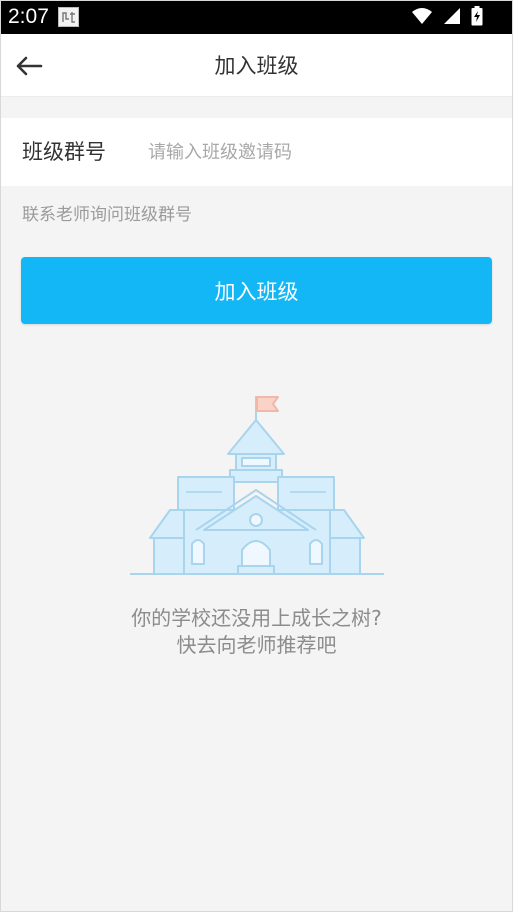 The image size is (513, 912). Describe the element at coordinates (107, 215) in the screenshot. I see `hint-text: 联系老师询问班级群号` at that location.